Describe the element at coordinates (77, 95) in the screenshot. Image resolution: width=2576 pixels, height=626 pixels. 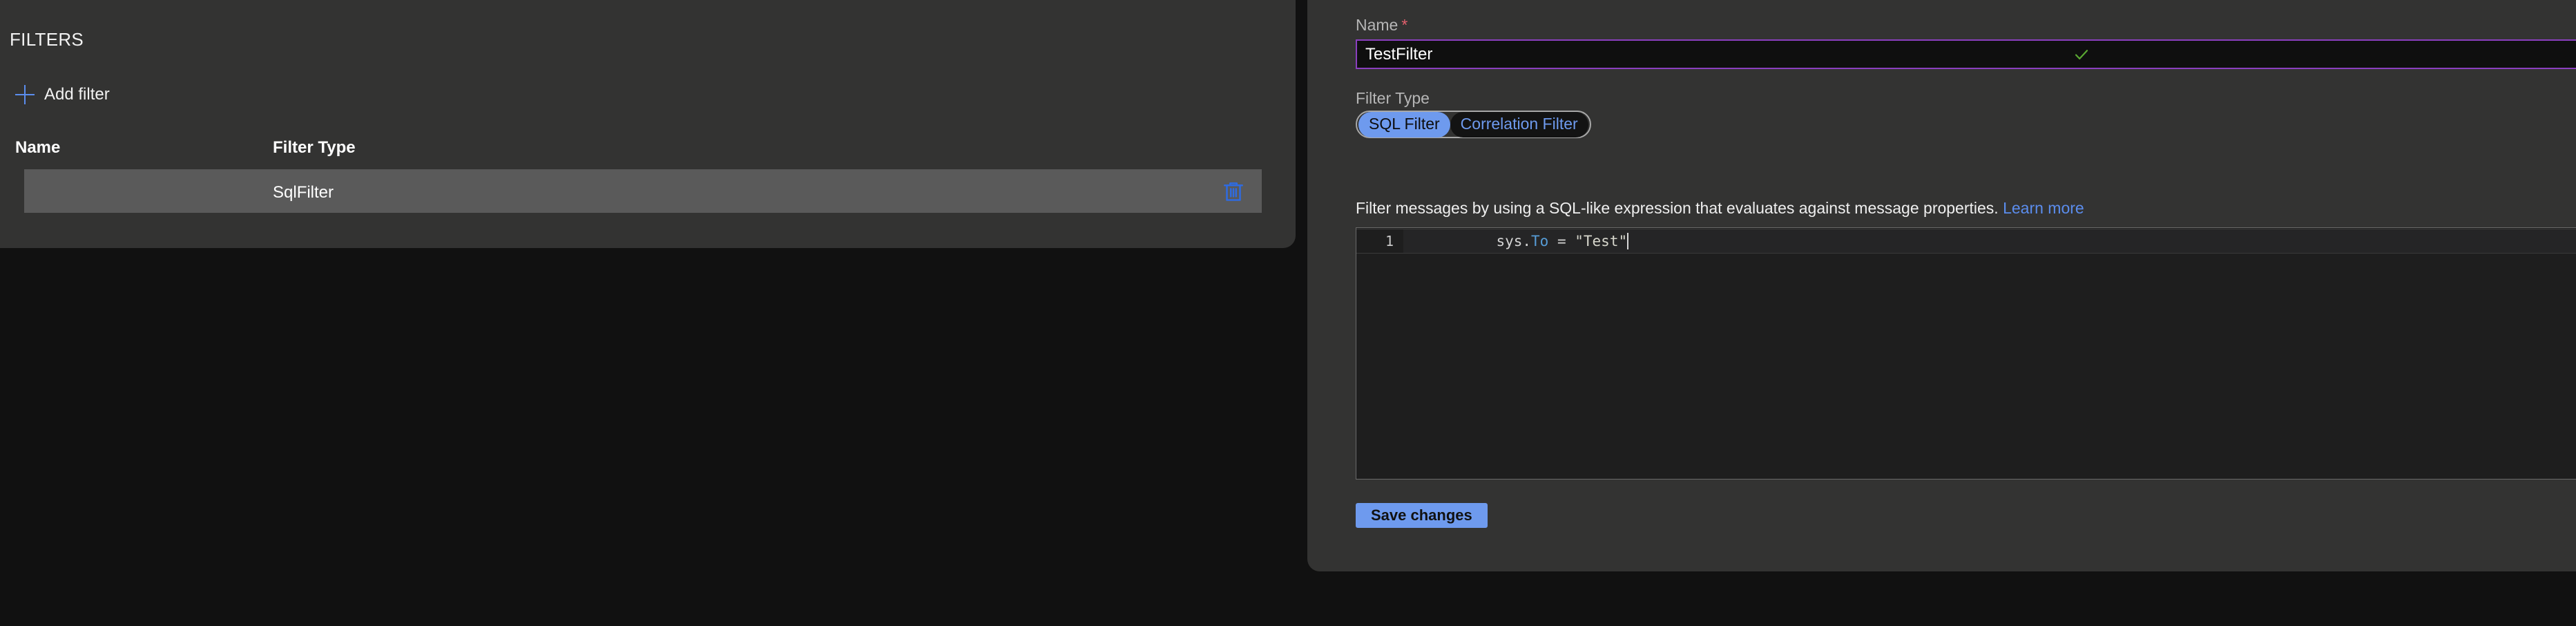
I see `add-filter-label: Add filter` at that location.